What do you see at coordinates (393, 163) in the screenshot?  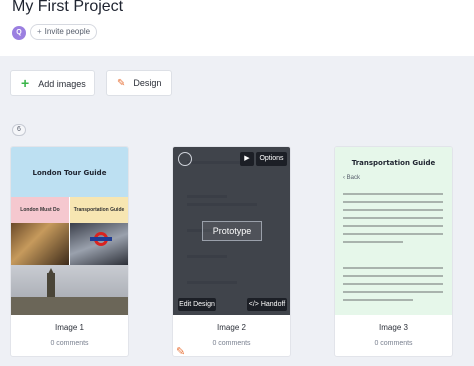 I see `thumb-title: Transportation Guide` at bounding box center [393, 163].